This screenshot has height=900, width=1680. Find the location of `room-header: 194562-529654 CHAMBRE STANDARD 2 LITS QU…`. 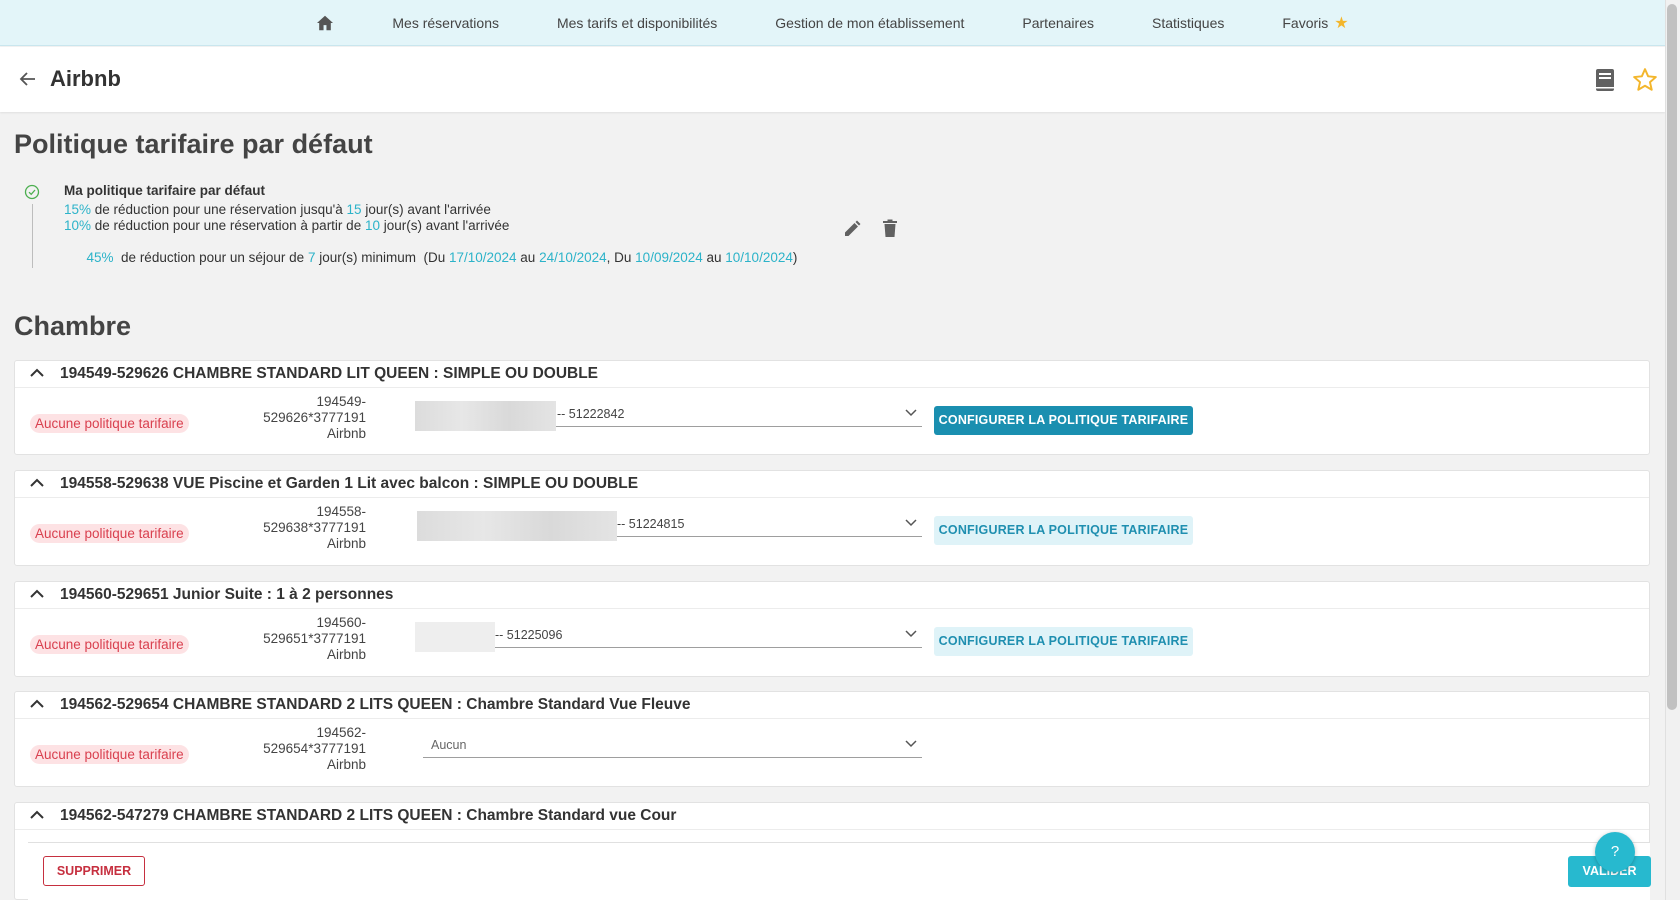

room-header: 194562-529654 CHAMBRE STANDARD 2 LITS QU… is located at coordinates (832, 705).